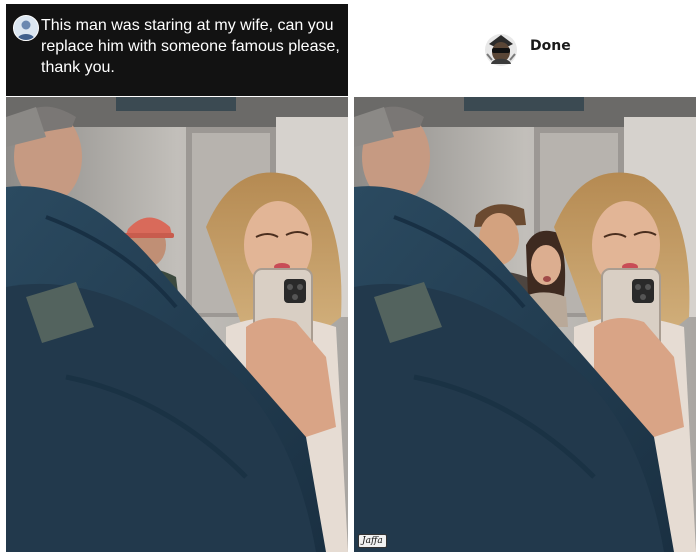 This screenshot has height=560, width=700. I want to click on reply-header: Done, so click(524, 50).